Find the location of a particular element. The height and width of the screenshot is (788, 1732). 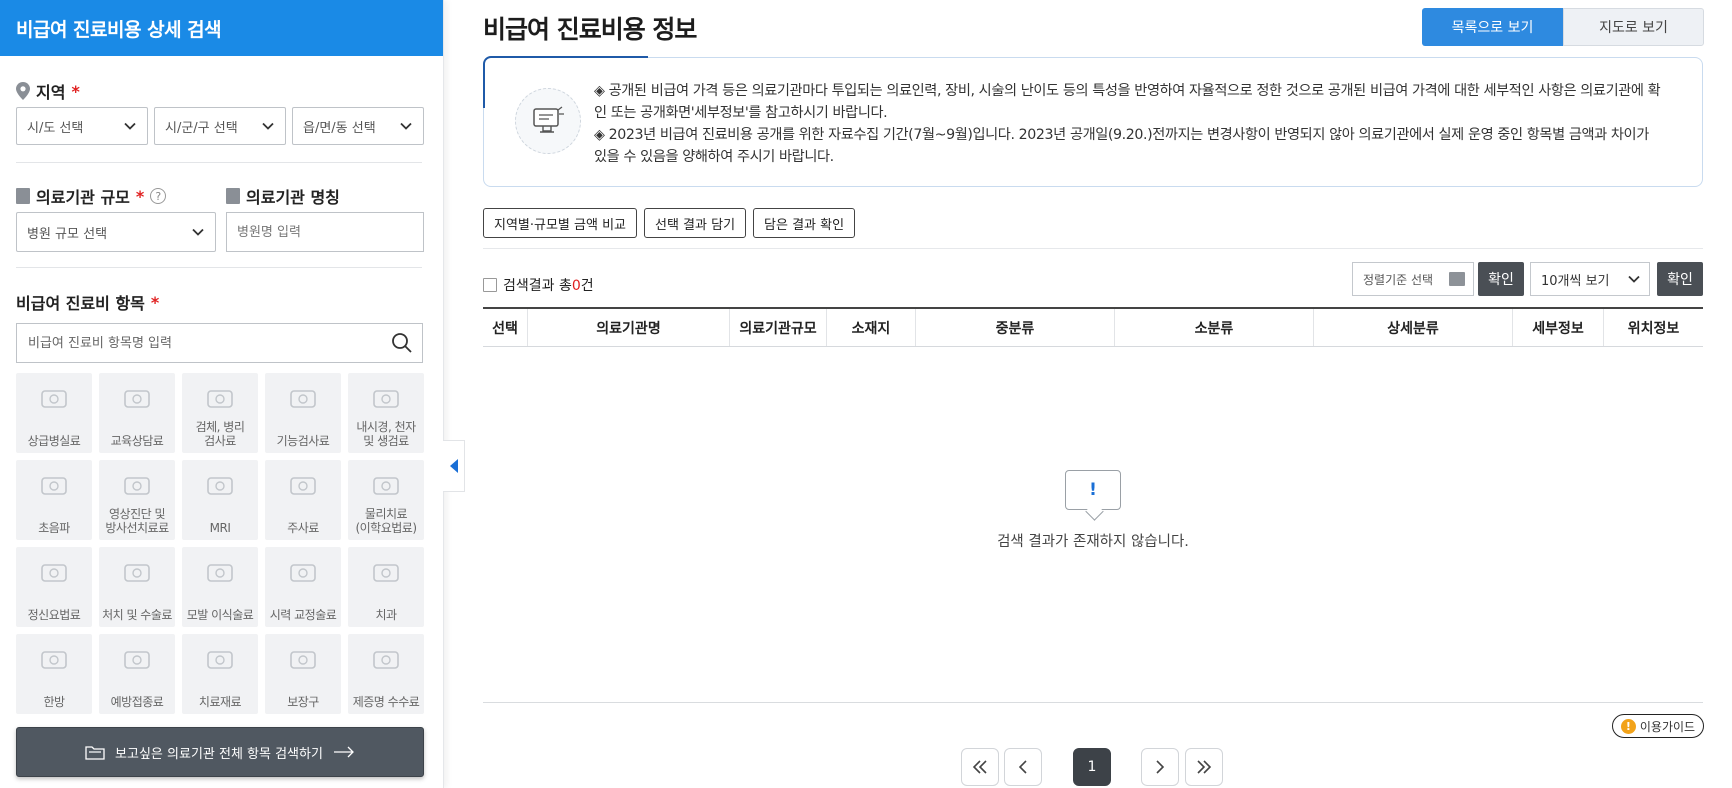

list-view-tab: 목록으로 보기 is located at coordinates (1492, 27).